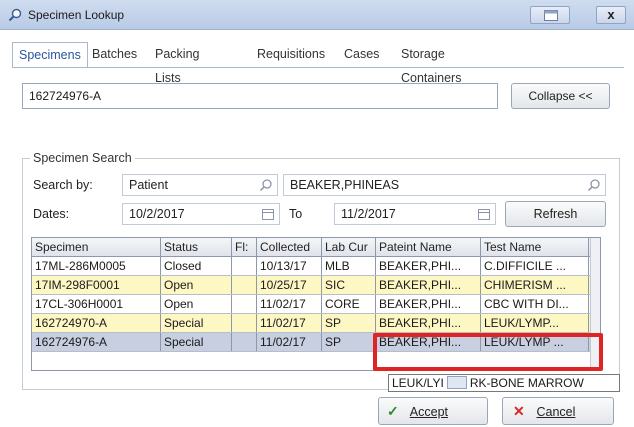  I want to click on patient-name-input: BEAKER,PHINEAS, so click(444, 185).